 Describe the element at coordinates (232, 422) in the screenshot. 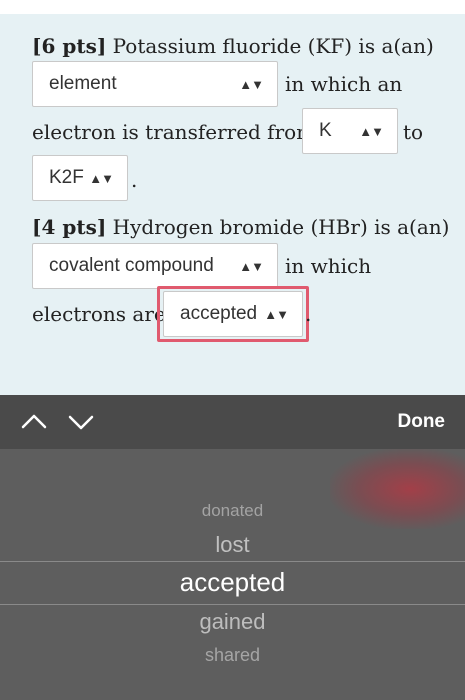

I see `picker-toolbar: Done` at that location.